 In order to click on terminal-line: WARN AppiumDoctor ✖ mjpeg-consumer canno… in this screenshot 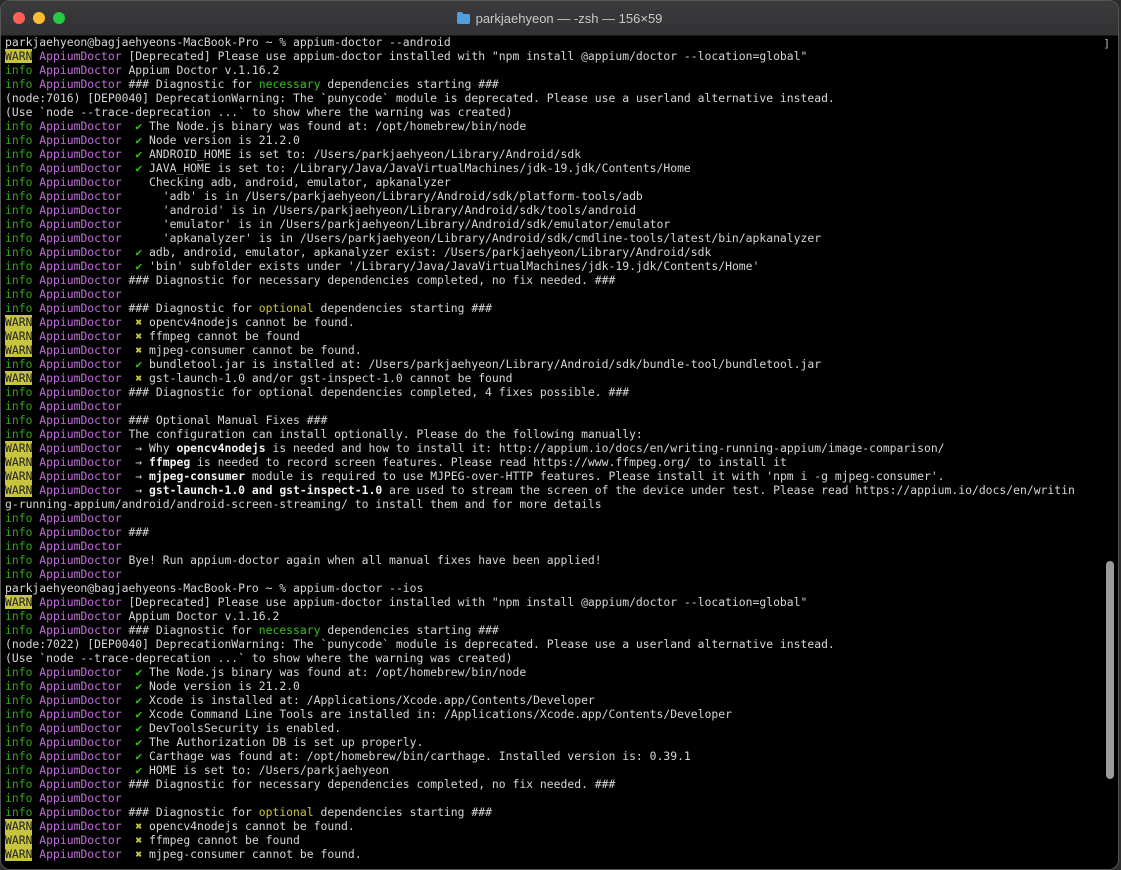, I will do `click(555, 350)`.